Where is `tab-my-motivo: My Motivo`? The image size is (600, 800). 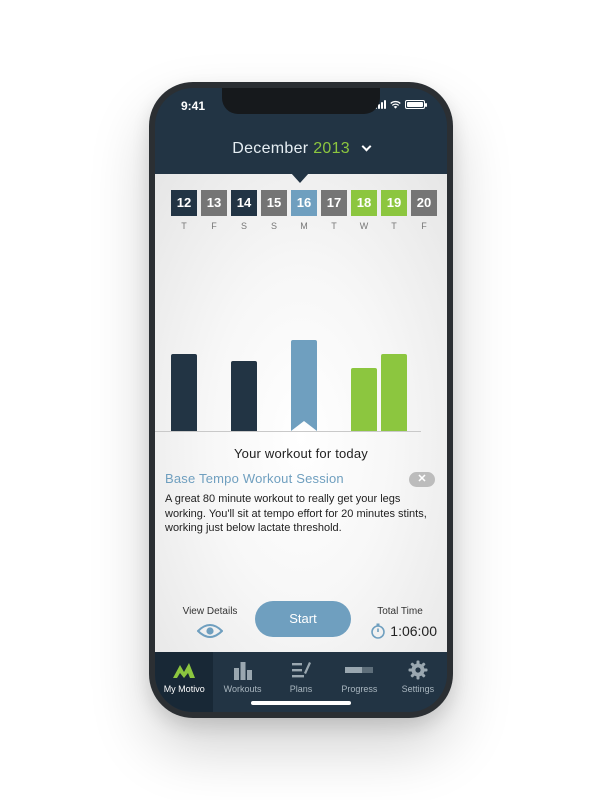
tab-my-motivo: My Motivo is located at coordinates (184, 682).